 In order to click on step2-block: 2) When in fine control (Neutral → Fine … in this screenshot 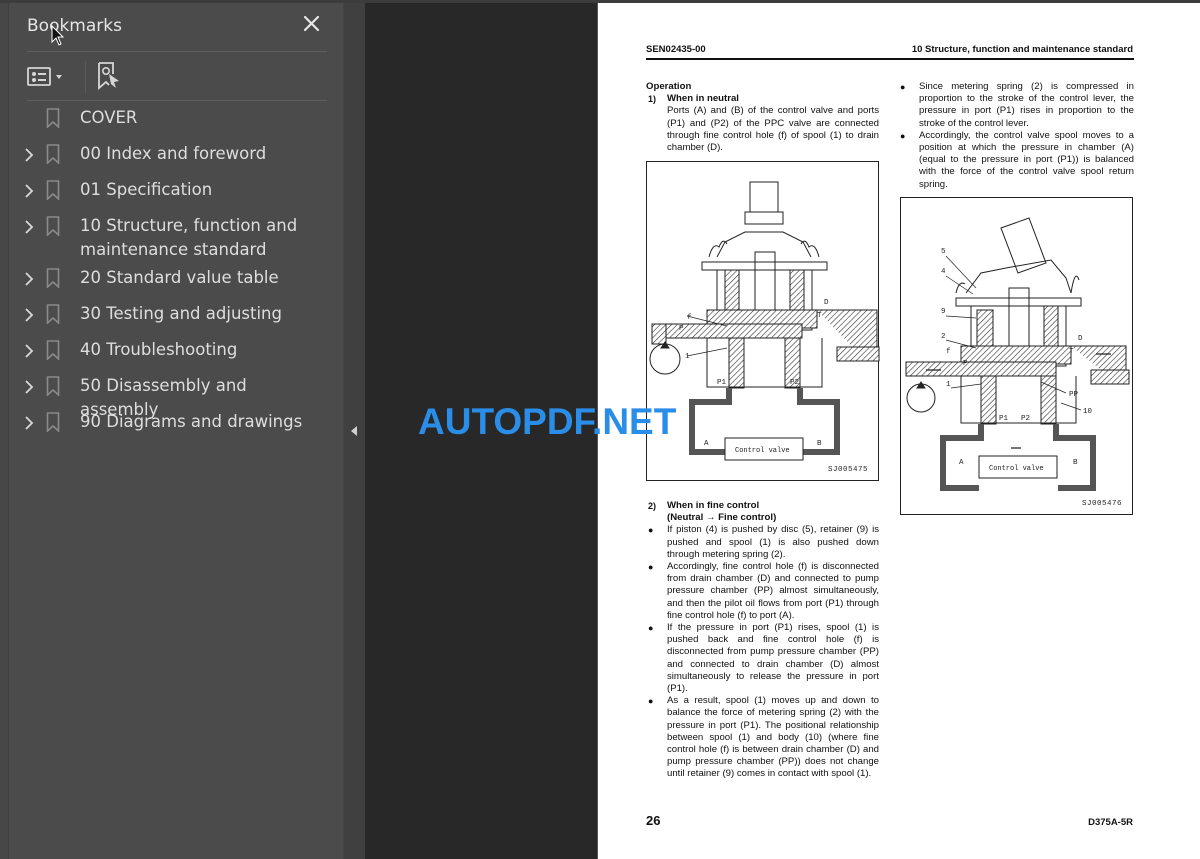, I will do `click(762, 640)`.